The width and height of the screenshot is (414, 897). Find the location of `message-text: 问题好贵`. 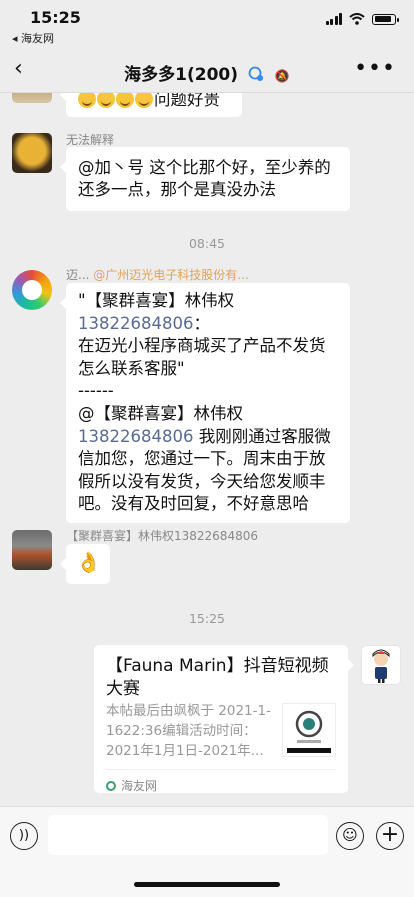

message-text: 问题好贵 is located at coordinates (187, 101).